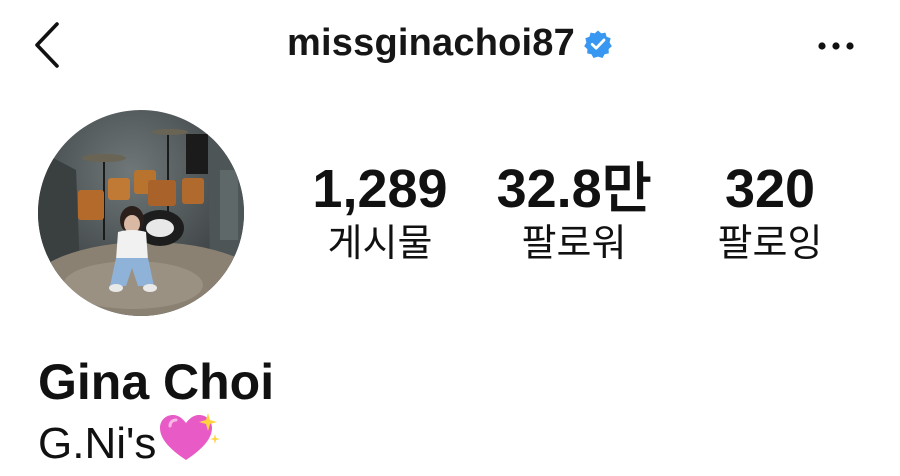 This screenshot has height=476, width=900. What do you see at coordinates (431, 43) in the screenshot?
I see `username: missginachoi87` at bounding box center [431, 43].